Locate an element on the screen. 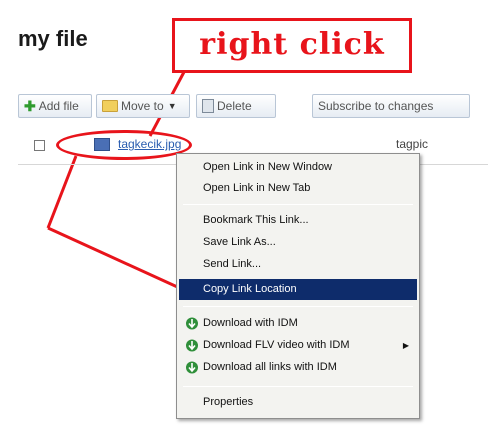  menu-item-download-idm: Download with IDM is located at coordinates (298, 323).